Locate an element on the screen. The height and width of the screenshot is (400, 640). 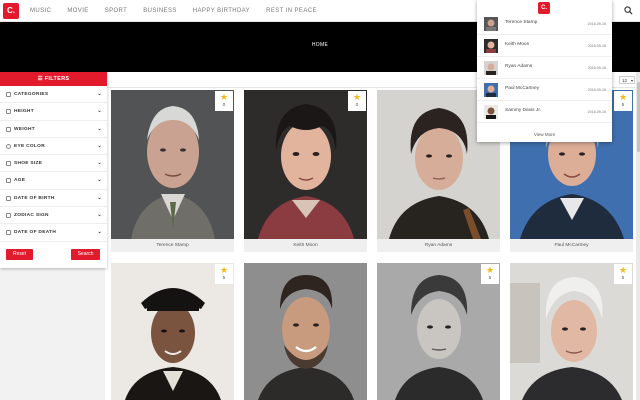
scrollbar-thumb is located at coordinates (638, 117).